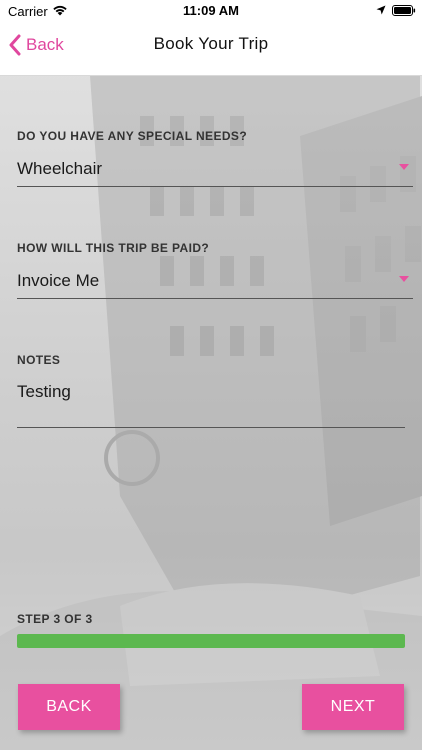  Describe the element at coordinates (58, 280) in the screenshot. I see `payment-method-value: Invoice Me` at that location.